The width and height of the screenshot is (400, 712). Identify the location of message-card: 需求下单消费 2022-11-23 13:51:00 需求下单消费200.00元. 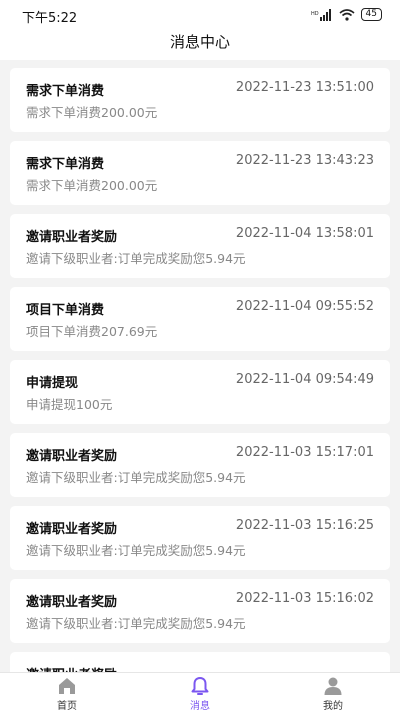
(200, 100).